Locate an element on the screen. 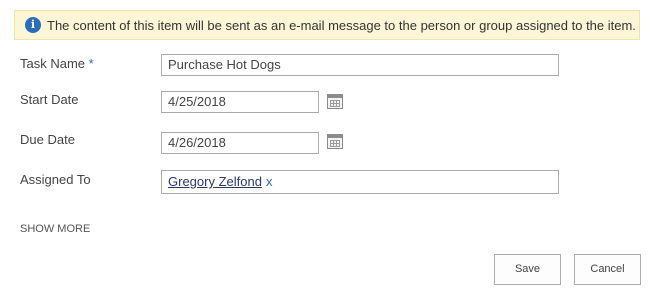  start-date-input: 4/25/2018 is located at coordinates (240, 102).